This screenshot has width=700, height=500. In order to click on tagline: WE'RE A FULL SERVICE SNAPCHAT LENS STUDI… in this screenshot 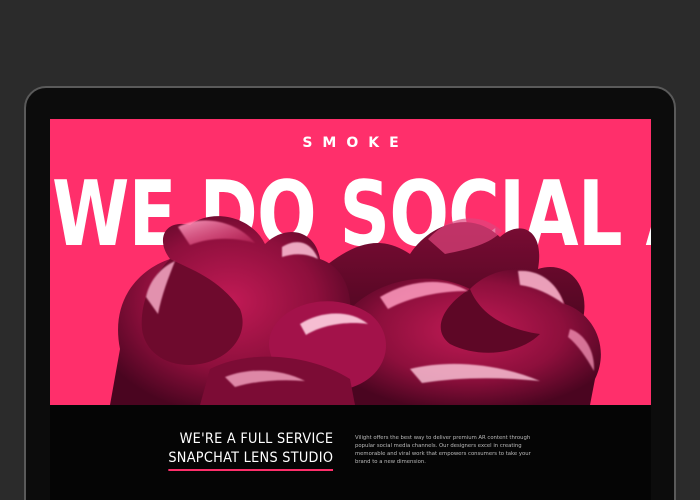, I will do `click(243, 451)`.